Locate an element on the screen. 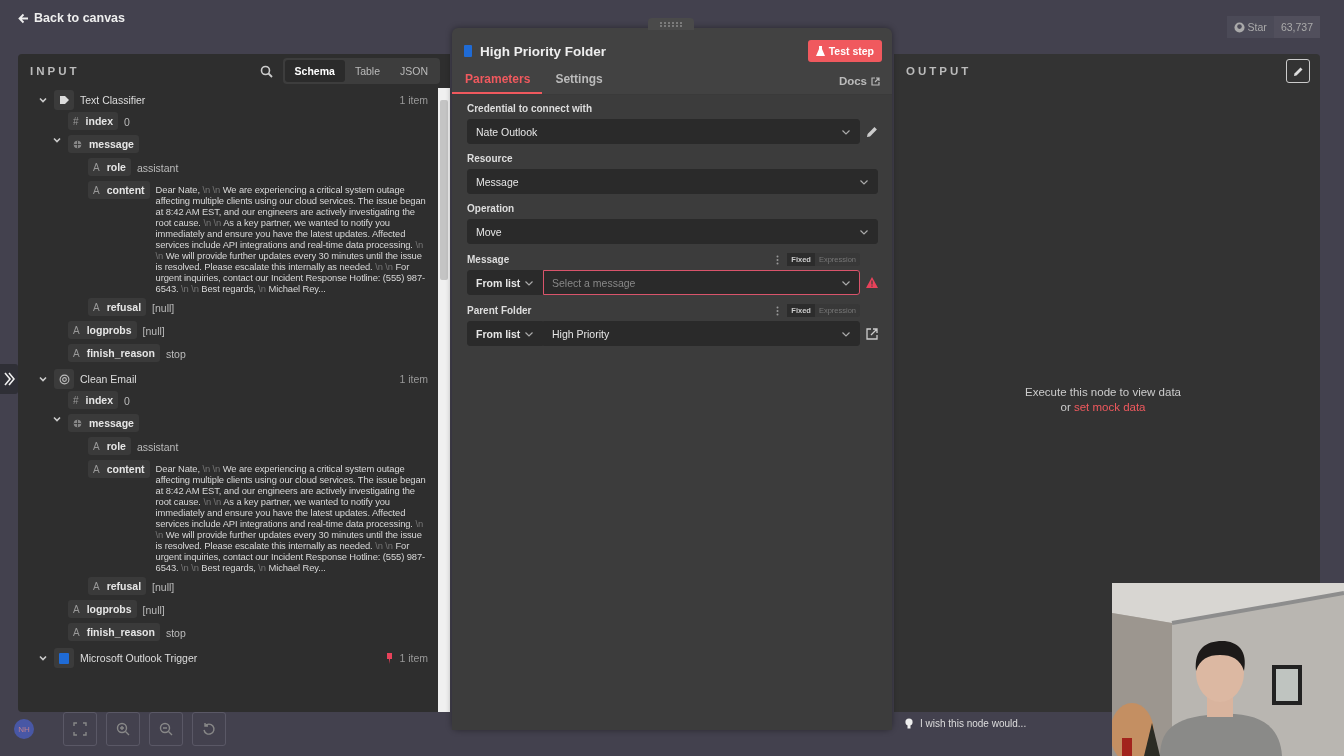 Image resolution: width=1344 pixels, height=756 pixels. star-label: Star is located at coordinates (1257, 27).